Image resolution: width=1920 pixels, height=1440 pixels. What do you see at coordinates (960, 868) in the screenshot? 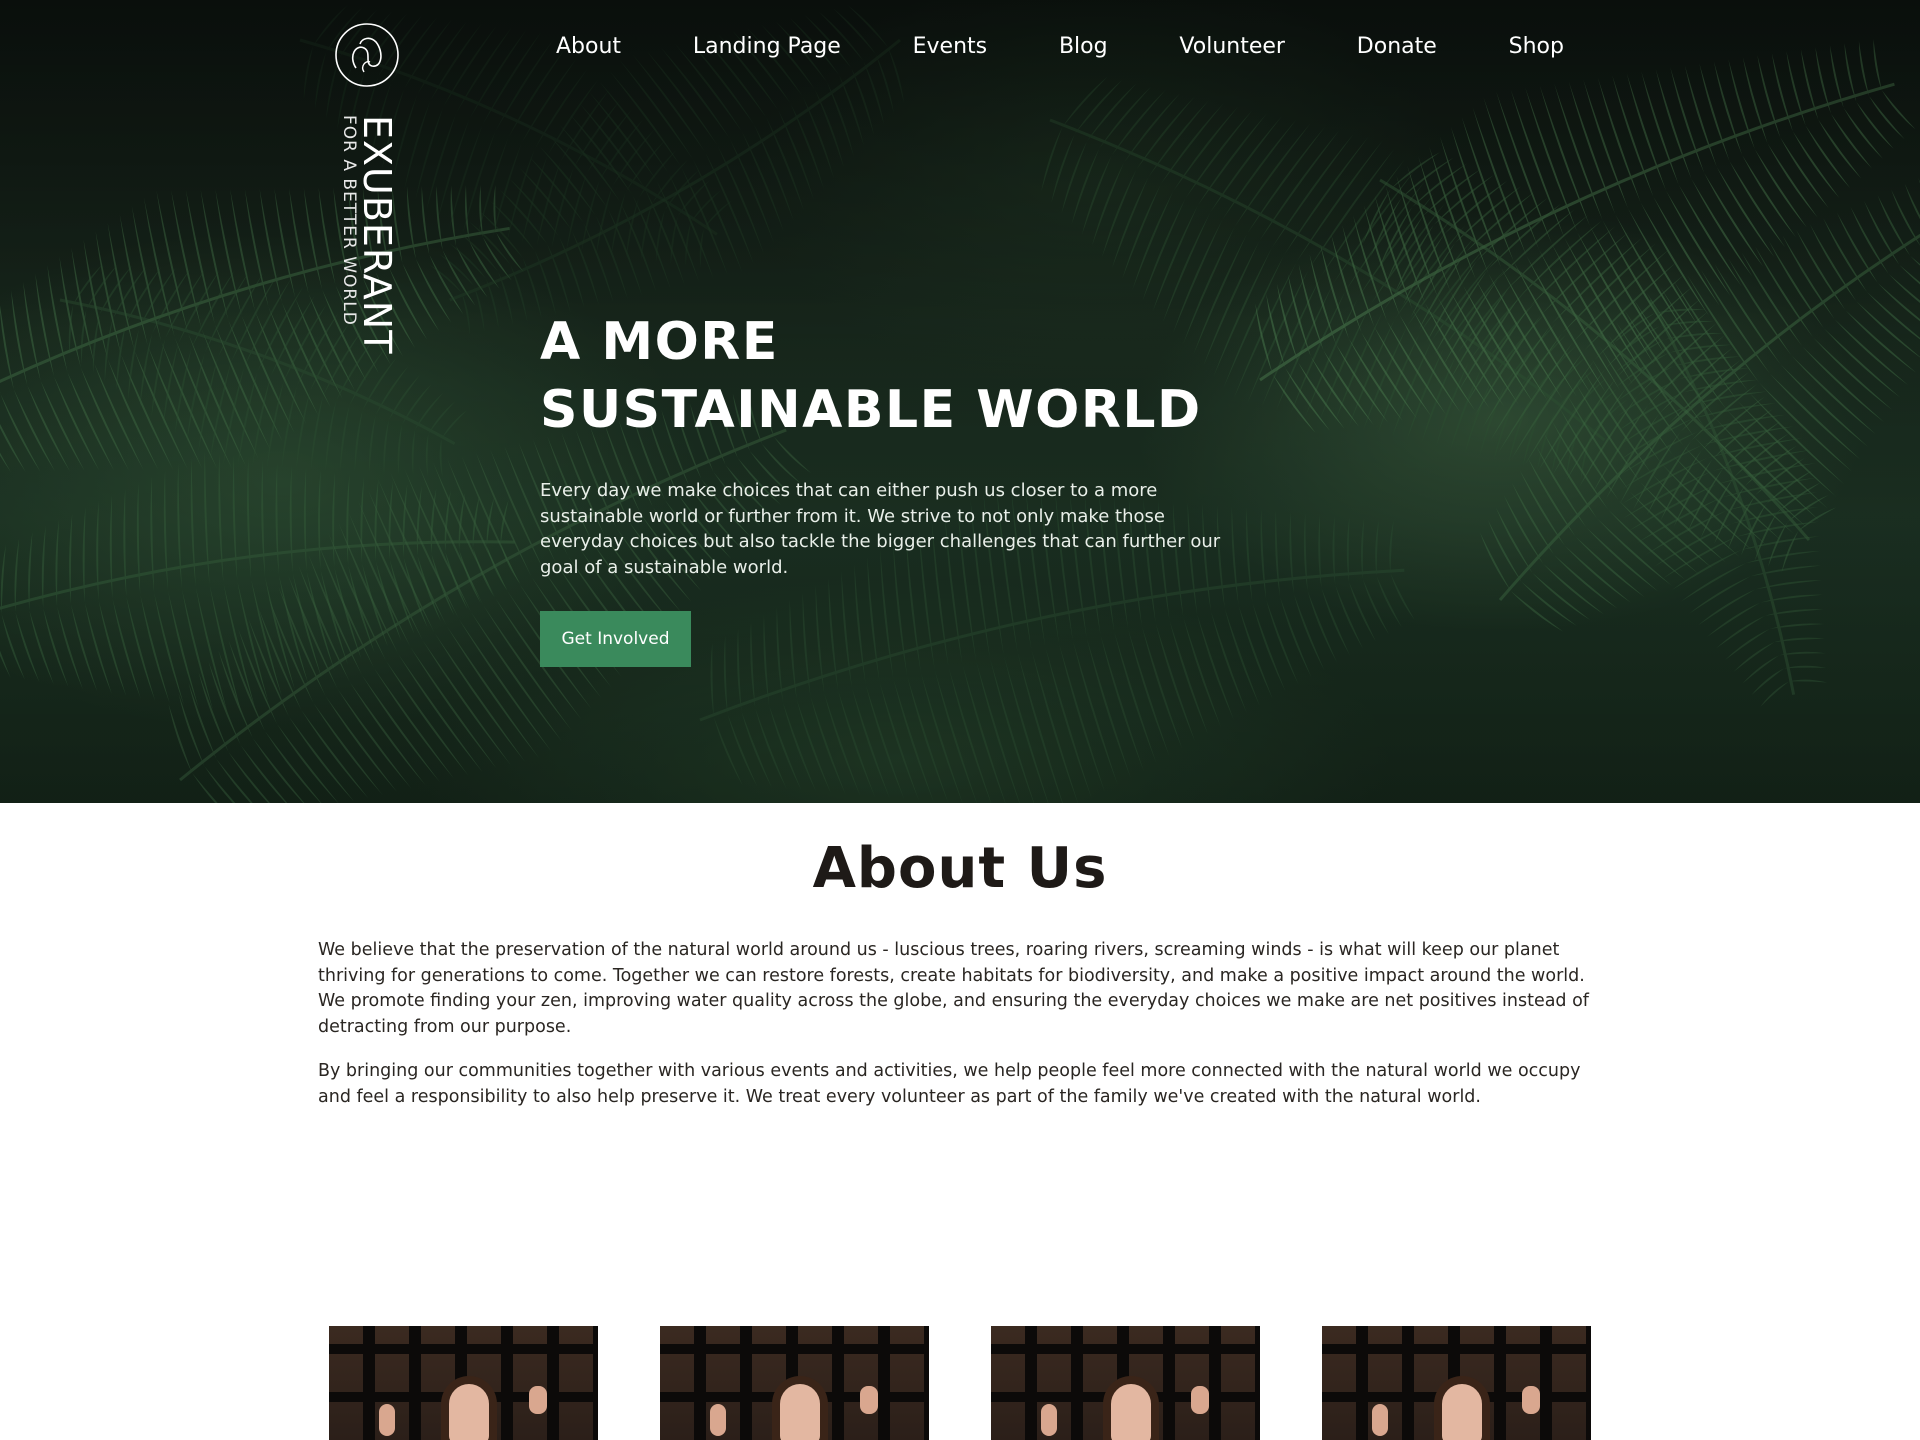
I see `about-heading: About Us` at bounding box center [960, 868].